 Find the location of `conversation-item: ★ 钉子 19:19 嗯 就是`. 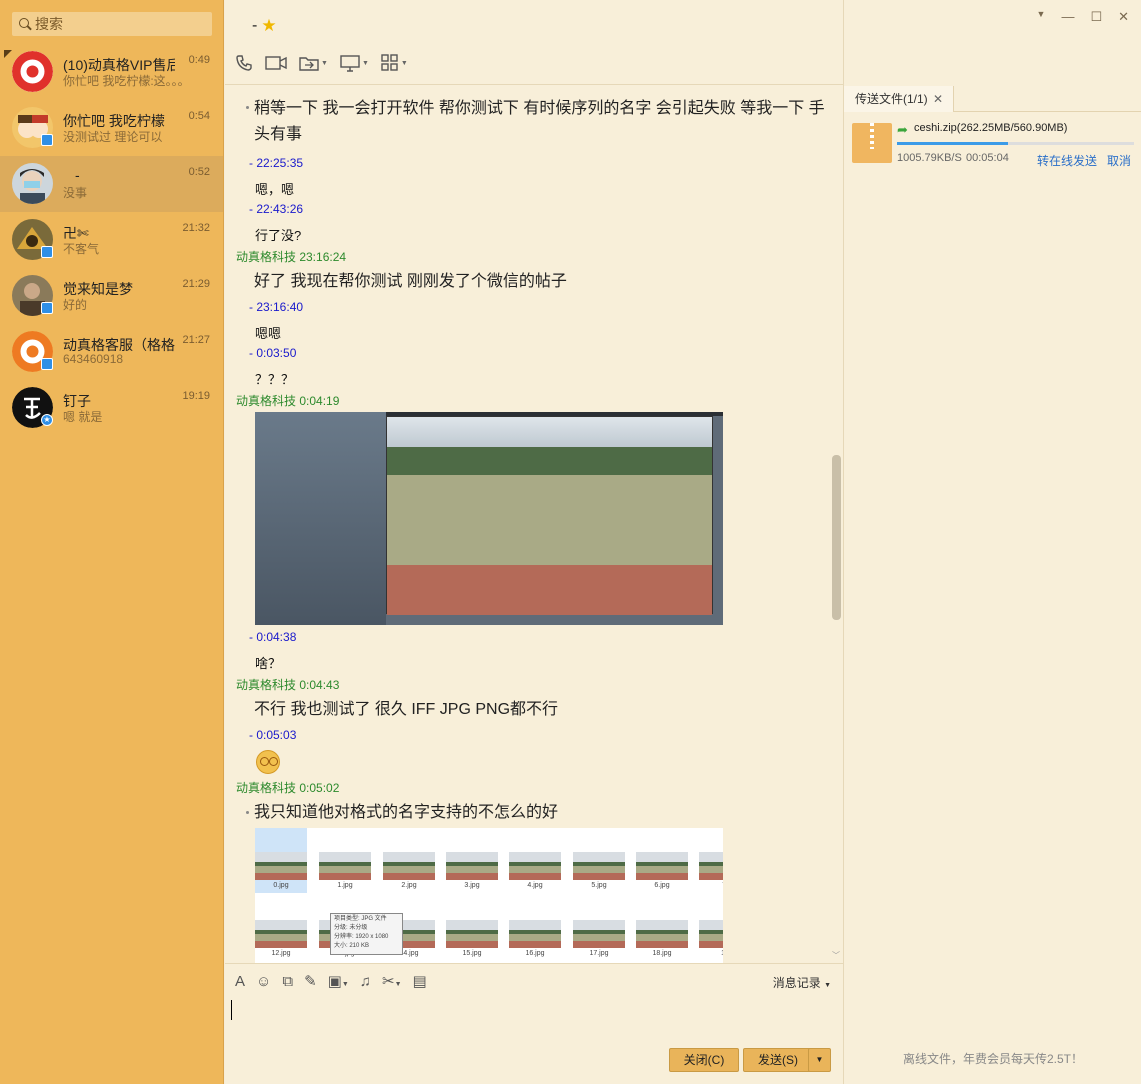

conversation-item: ★ 钉子 19:19 嗯 就是 is located at coordinates (111, 408).